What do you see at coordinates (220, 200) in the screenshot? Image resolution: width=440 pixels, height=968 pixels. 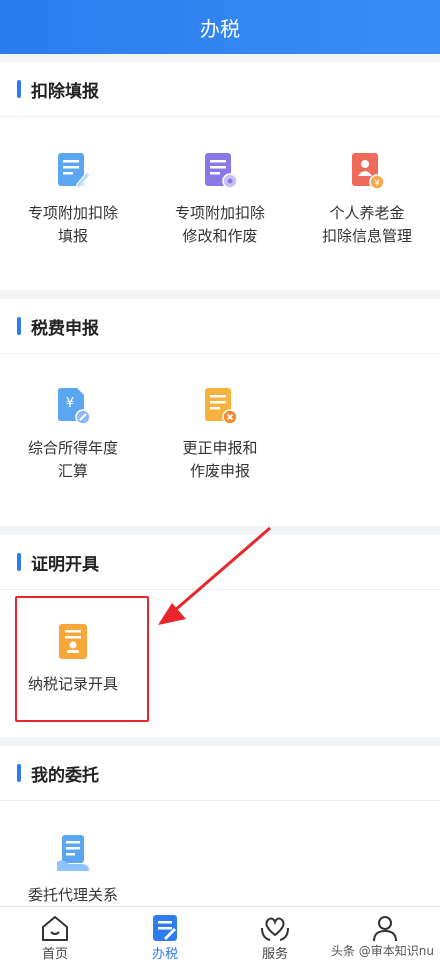 I see `deduction-modify-button: 专项附加扣除 修改和作废` at bounding box center [220, 200].